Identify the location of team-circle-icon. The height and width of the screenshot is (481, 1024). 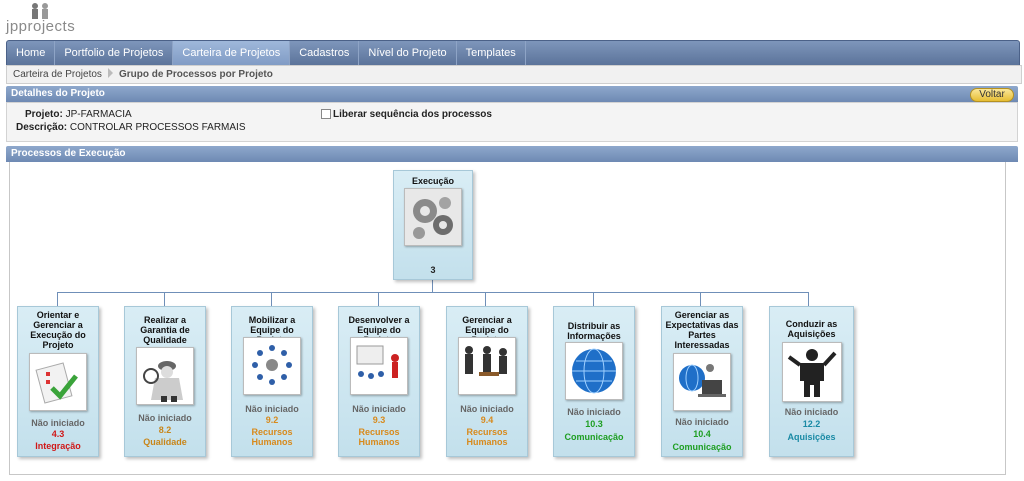
(272, 366).